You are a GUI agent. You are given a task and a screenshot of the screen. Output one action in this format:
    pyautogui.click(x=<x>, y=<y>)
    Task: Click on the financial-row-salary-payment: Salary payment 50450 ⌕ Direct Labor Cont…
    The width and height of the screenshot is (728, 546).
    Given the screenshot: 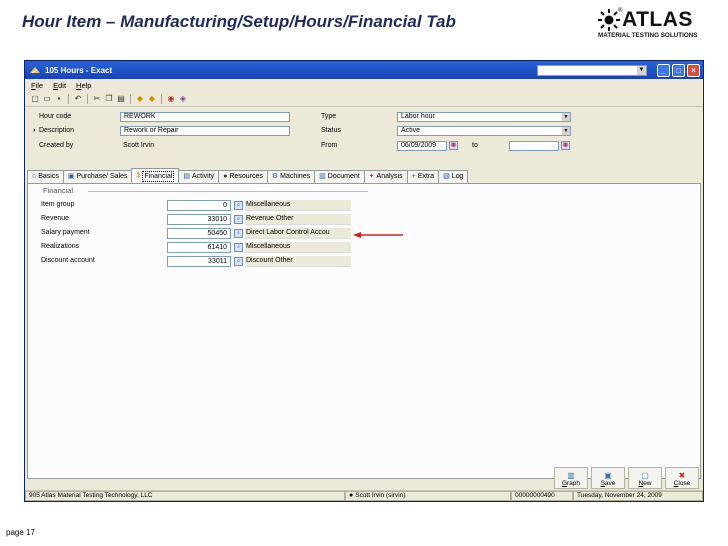 What is the action you would take?
    pyautogui.click(x=201, y=234)
    